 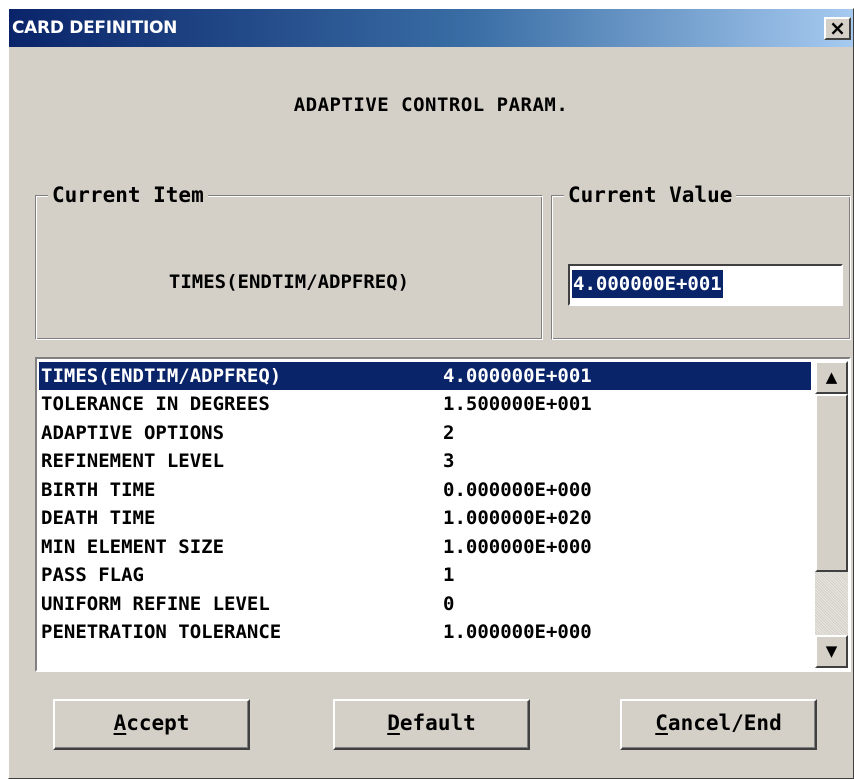 I want to click on list-item-name: UNIFORM REFINE LEVEL, so click(x=155, y=604).